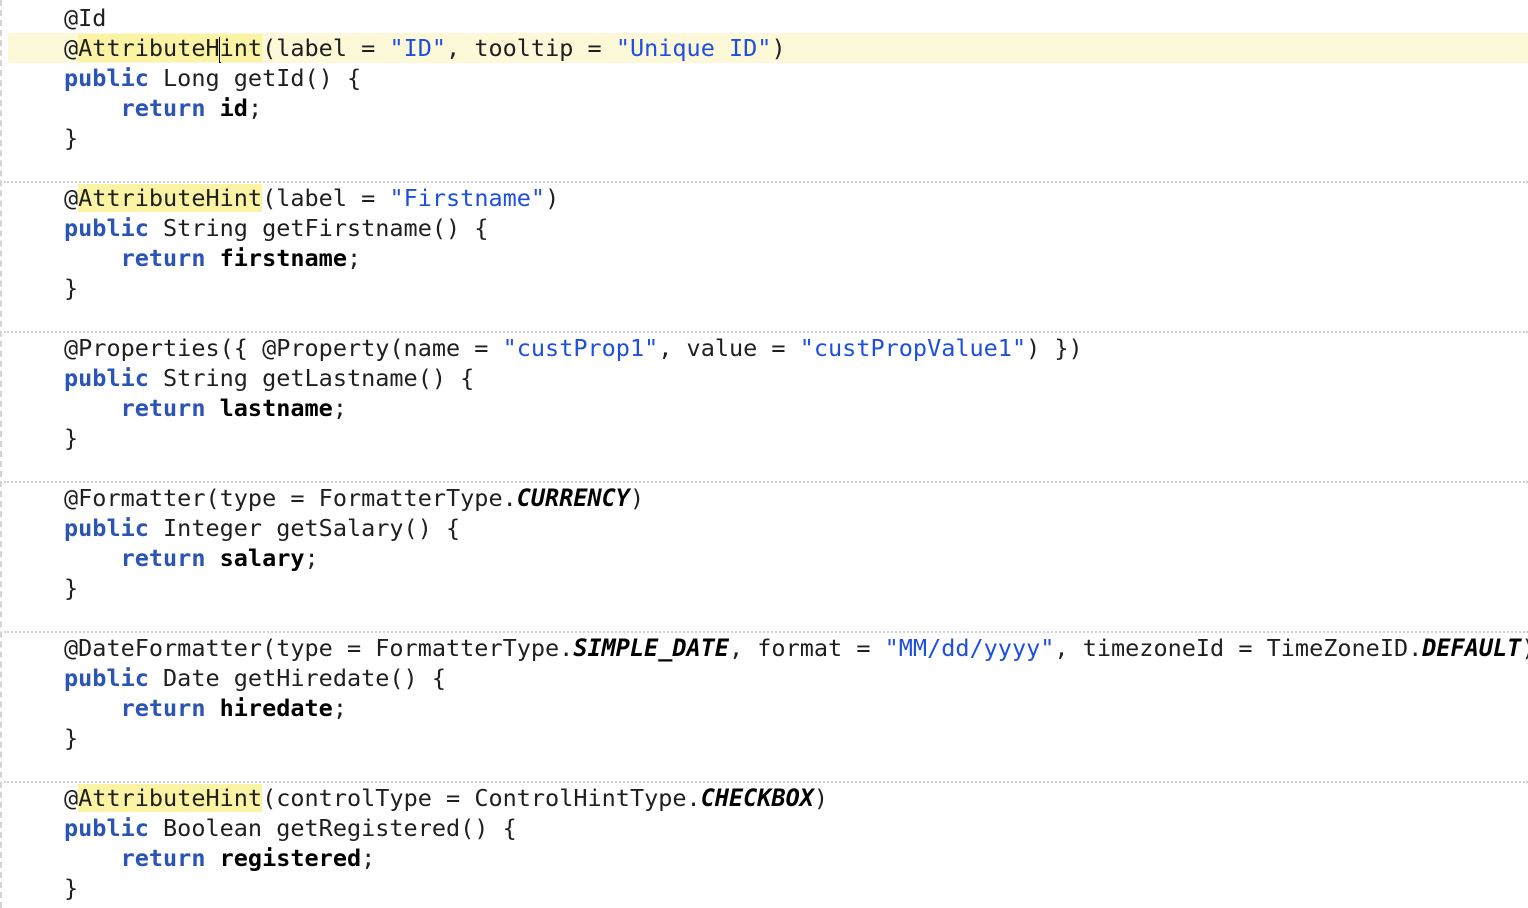 Image resolution: width=1528 pixels, height=908 pixels. I want to click on code-token: Boolean getRegistered() {, so click(332, 828).